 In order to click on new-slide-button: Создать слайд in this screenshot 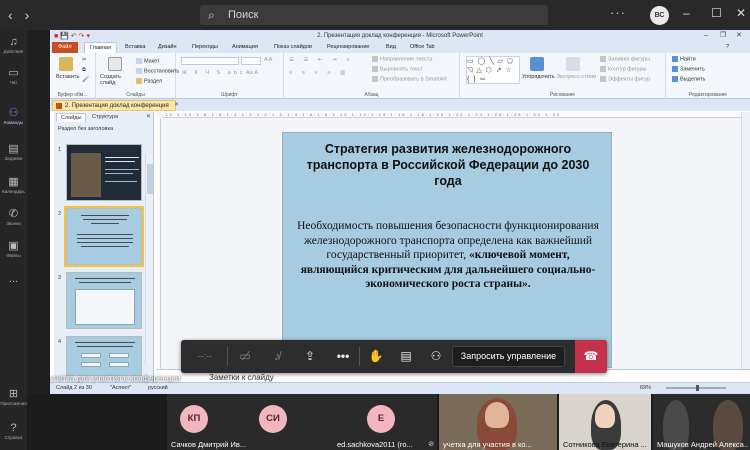, I will do `click(116, 80)`.